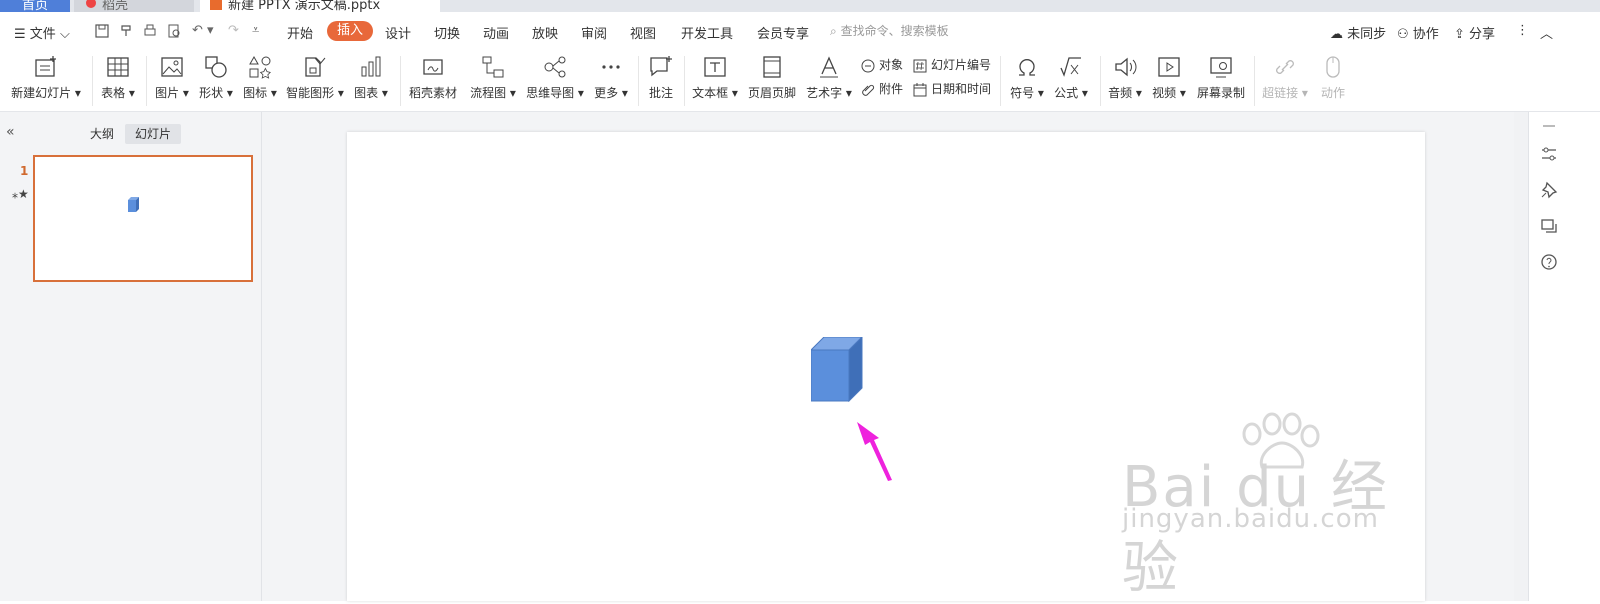 Image resolution: width=1600 pixels, height=604 pixels. Describe the element at coordinates (150, 31) in the screenshot. I see `print-icon` at that location.